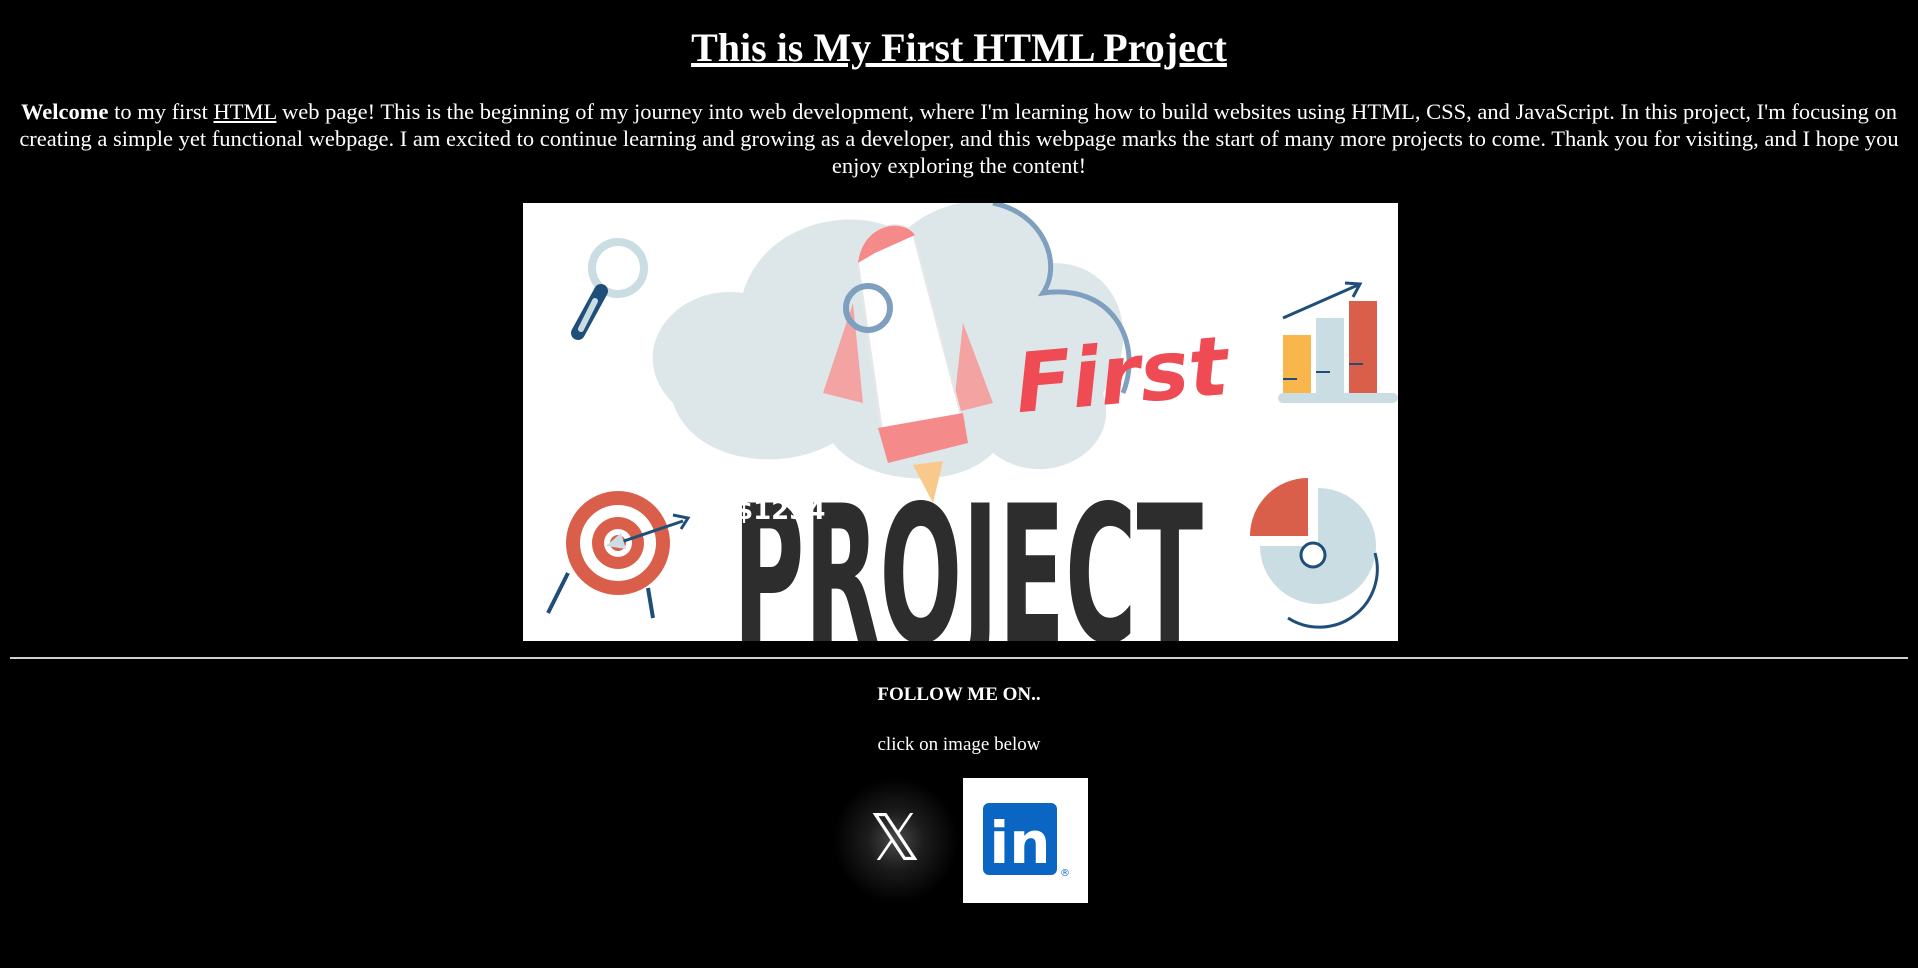 This screenshot has width=1918, height=968. Describe the element at coordinates (959, 744) in the screenshot. I see `click-hint: click on image below` at that location.